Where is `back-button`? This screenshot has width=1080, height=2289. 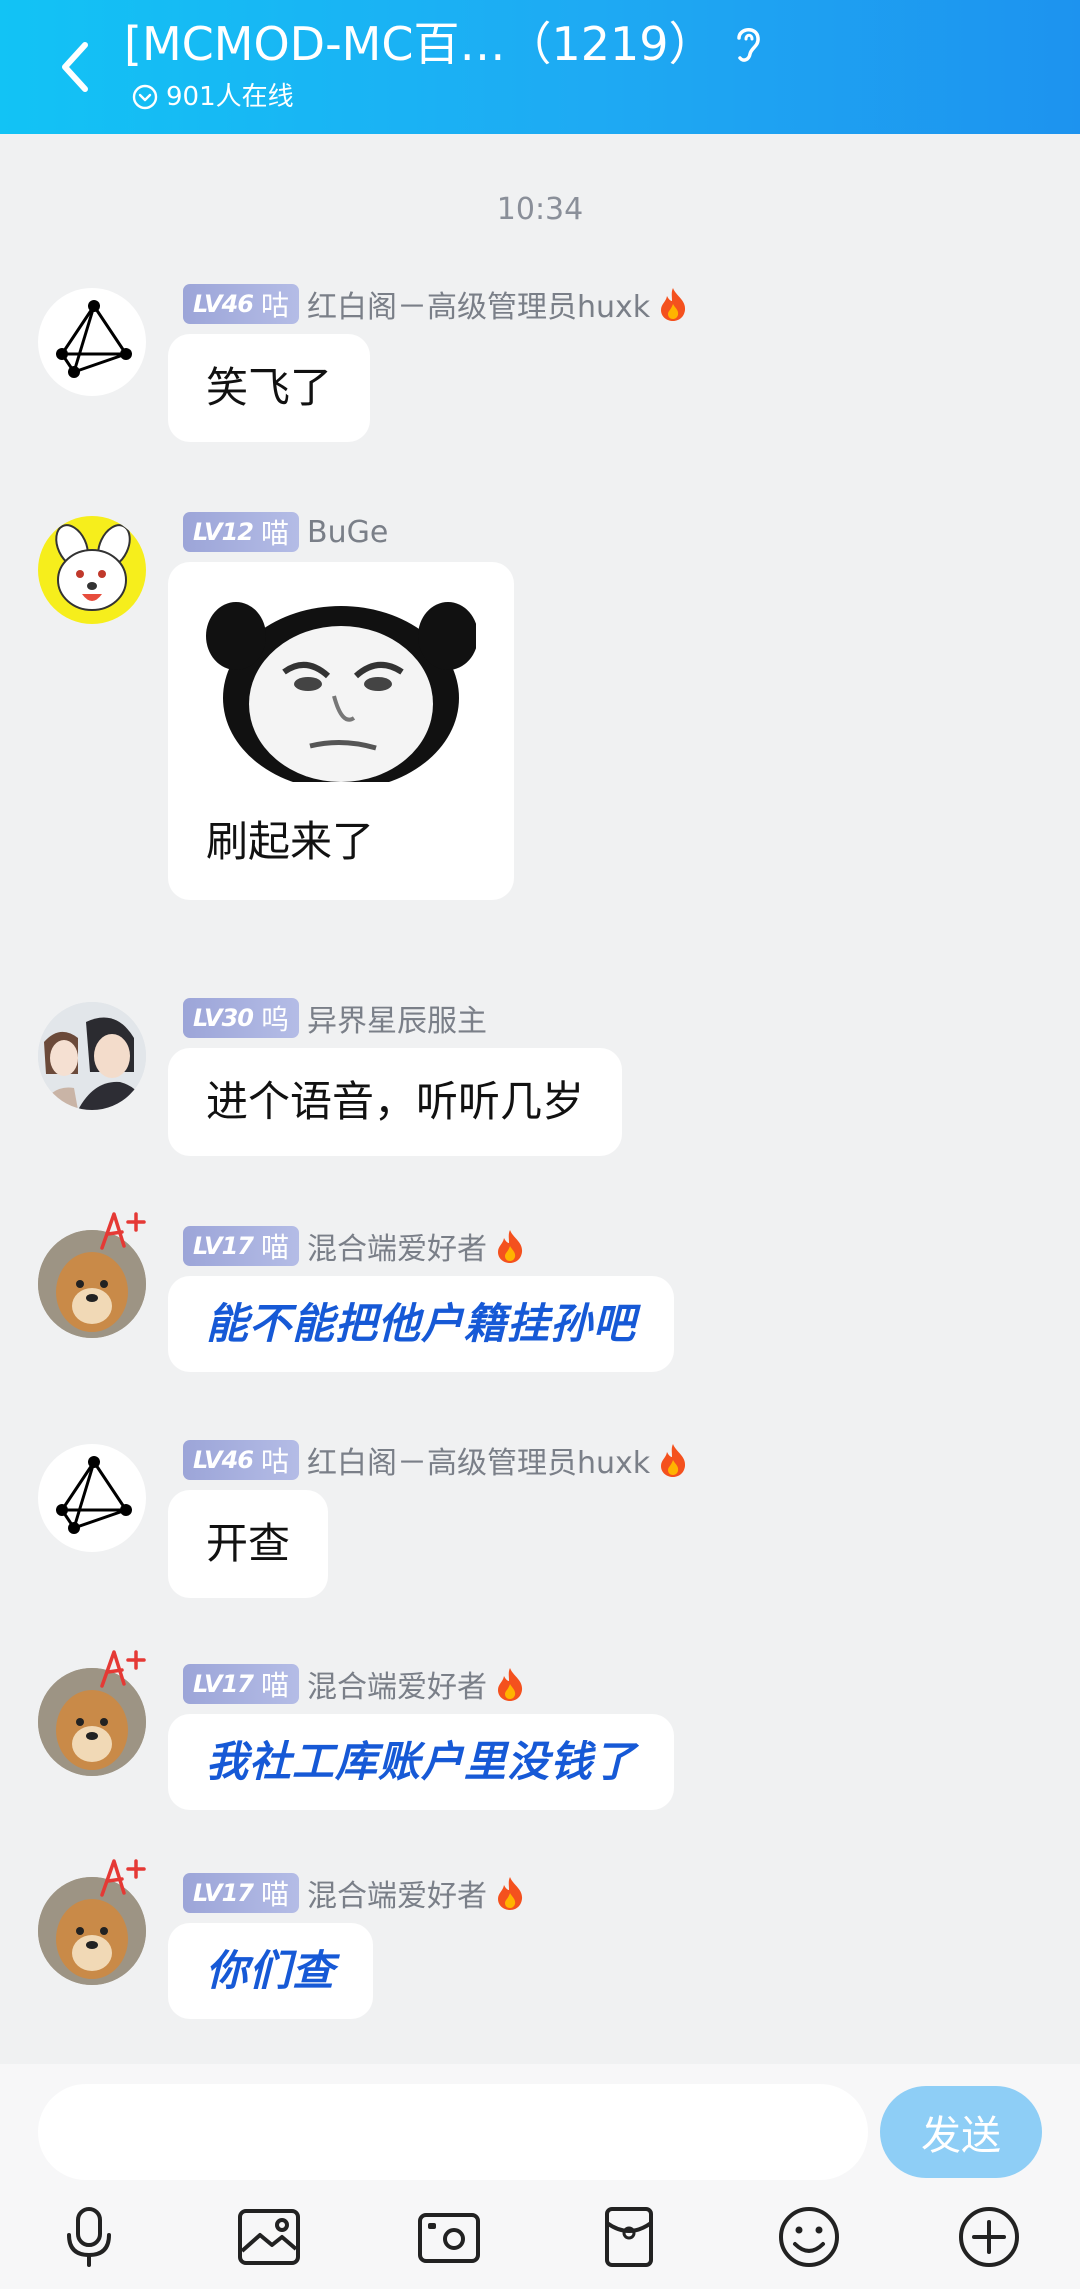 back-button is located at coordinates (74, 67).